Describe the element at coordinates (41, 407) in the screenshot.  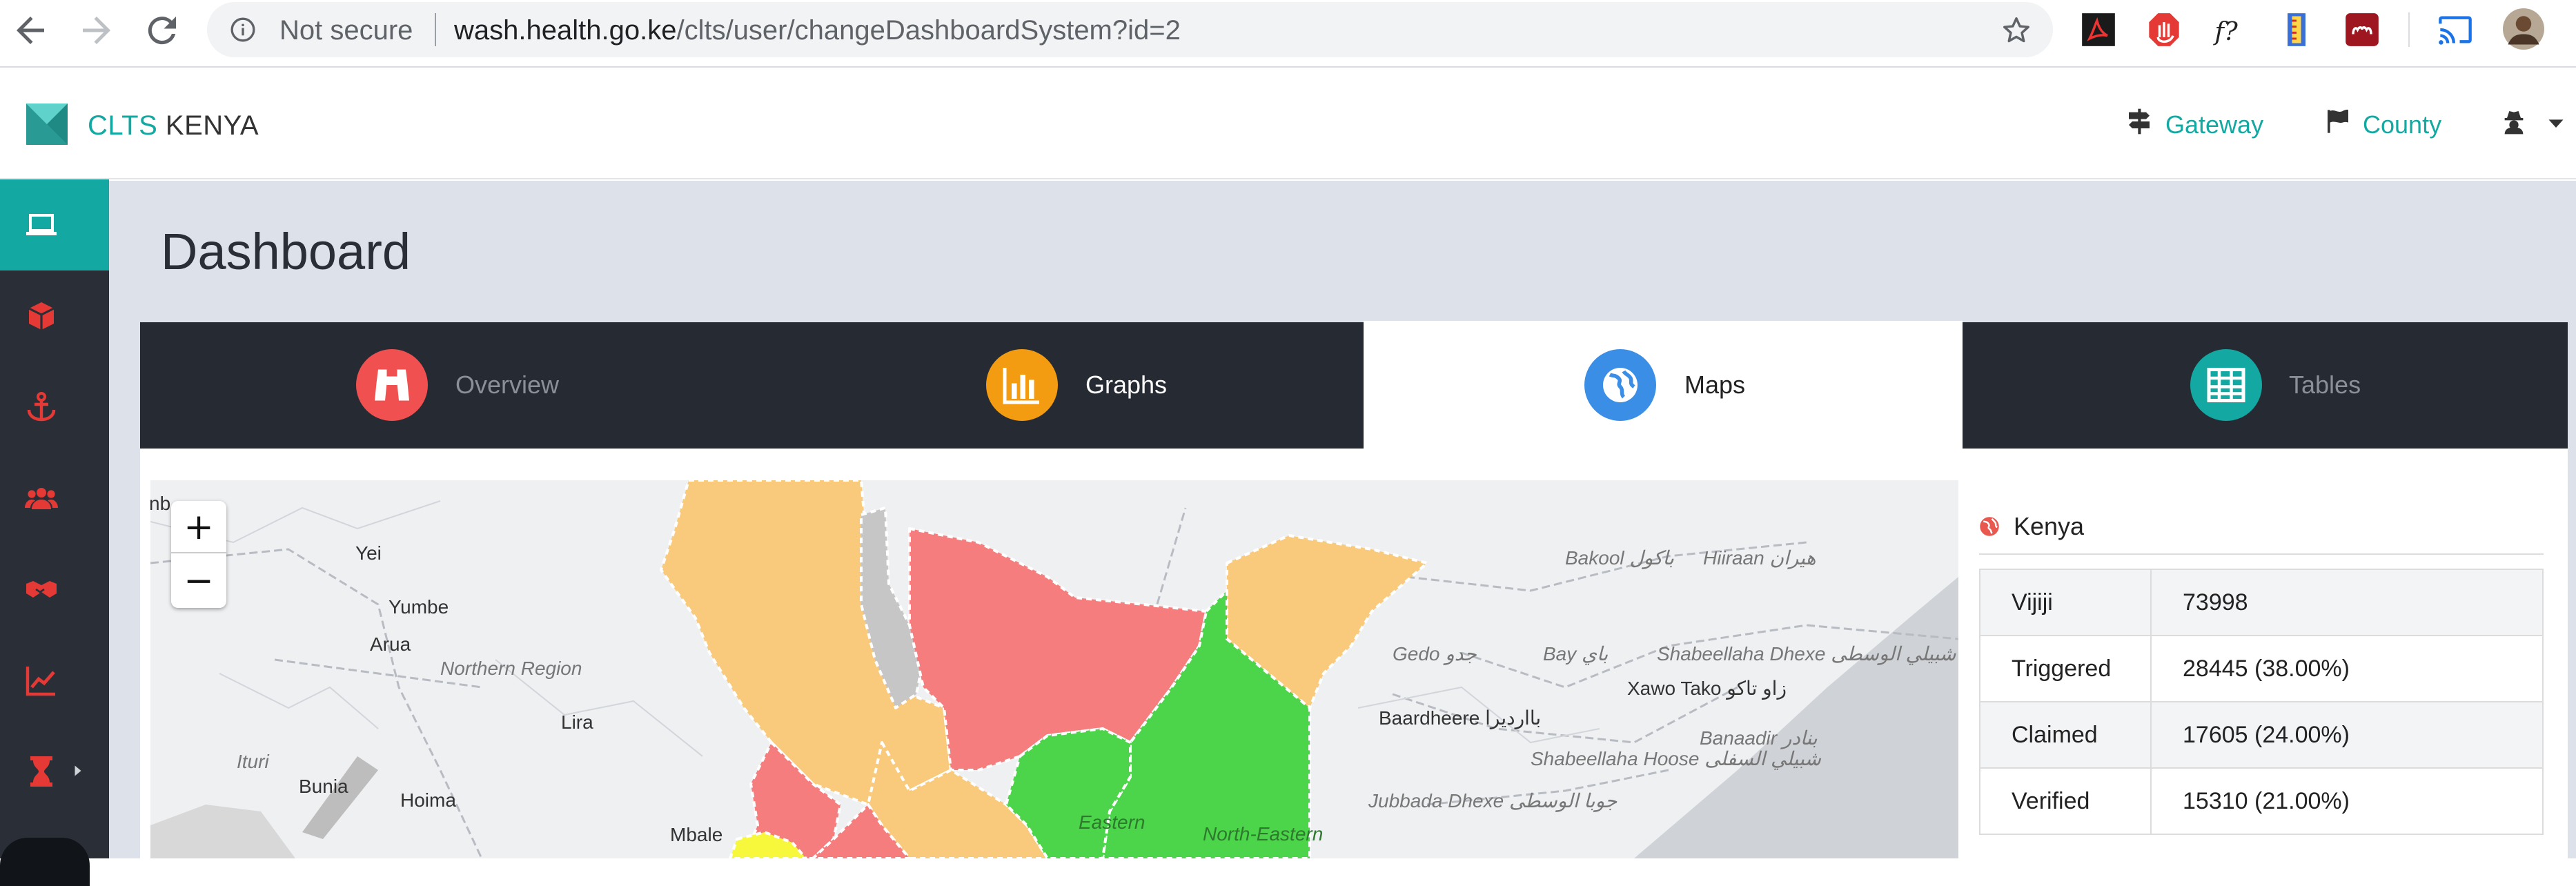
I see `anchor-icon` at that location.